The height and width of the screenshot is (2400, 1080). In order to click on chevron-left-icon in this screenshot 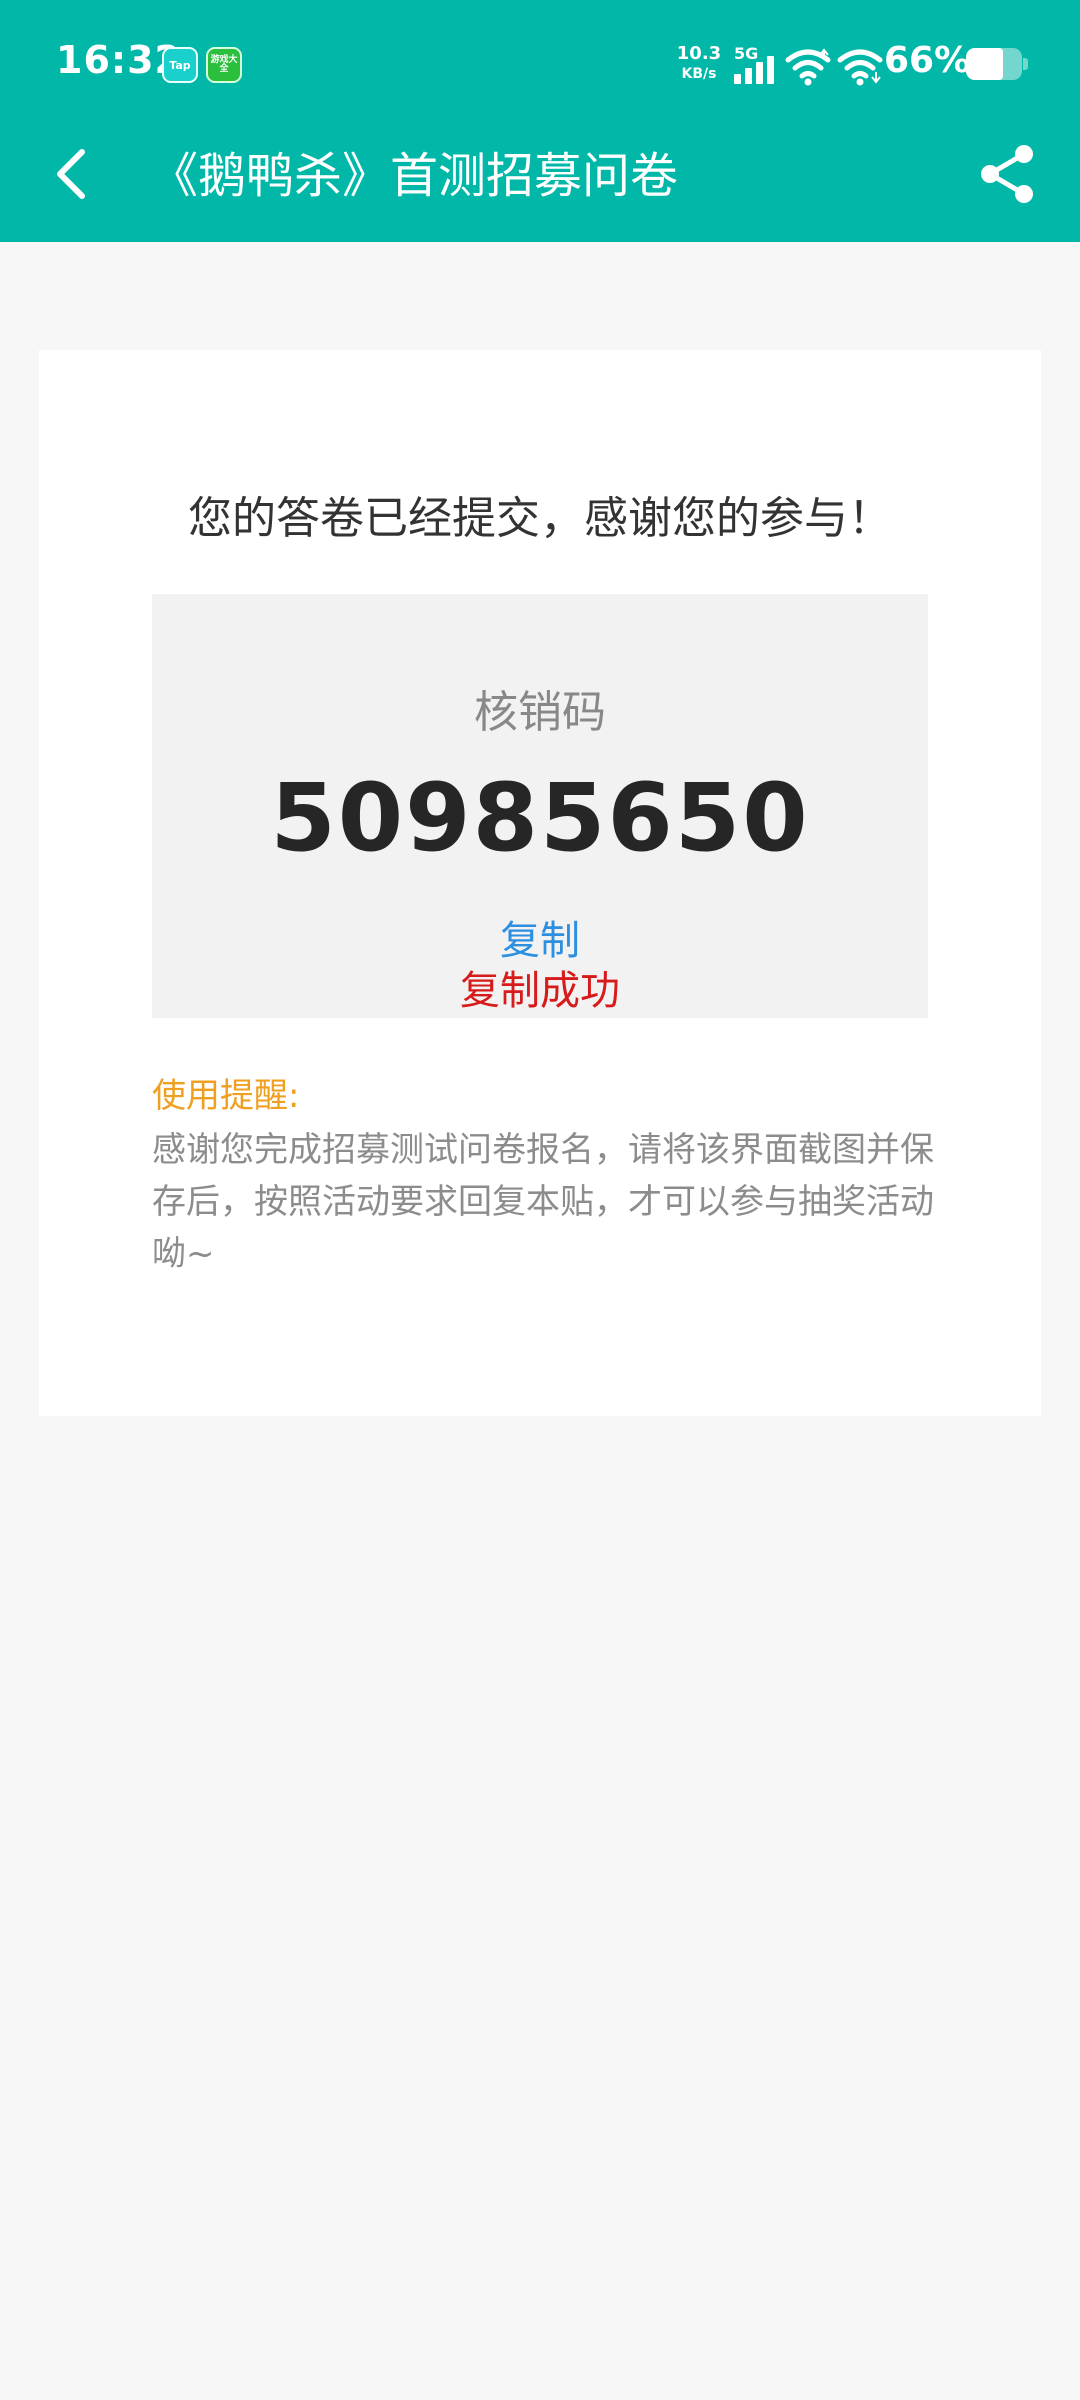, I will do `click(71, 174)`.